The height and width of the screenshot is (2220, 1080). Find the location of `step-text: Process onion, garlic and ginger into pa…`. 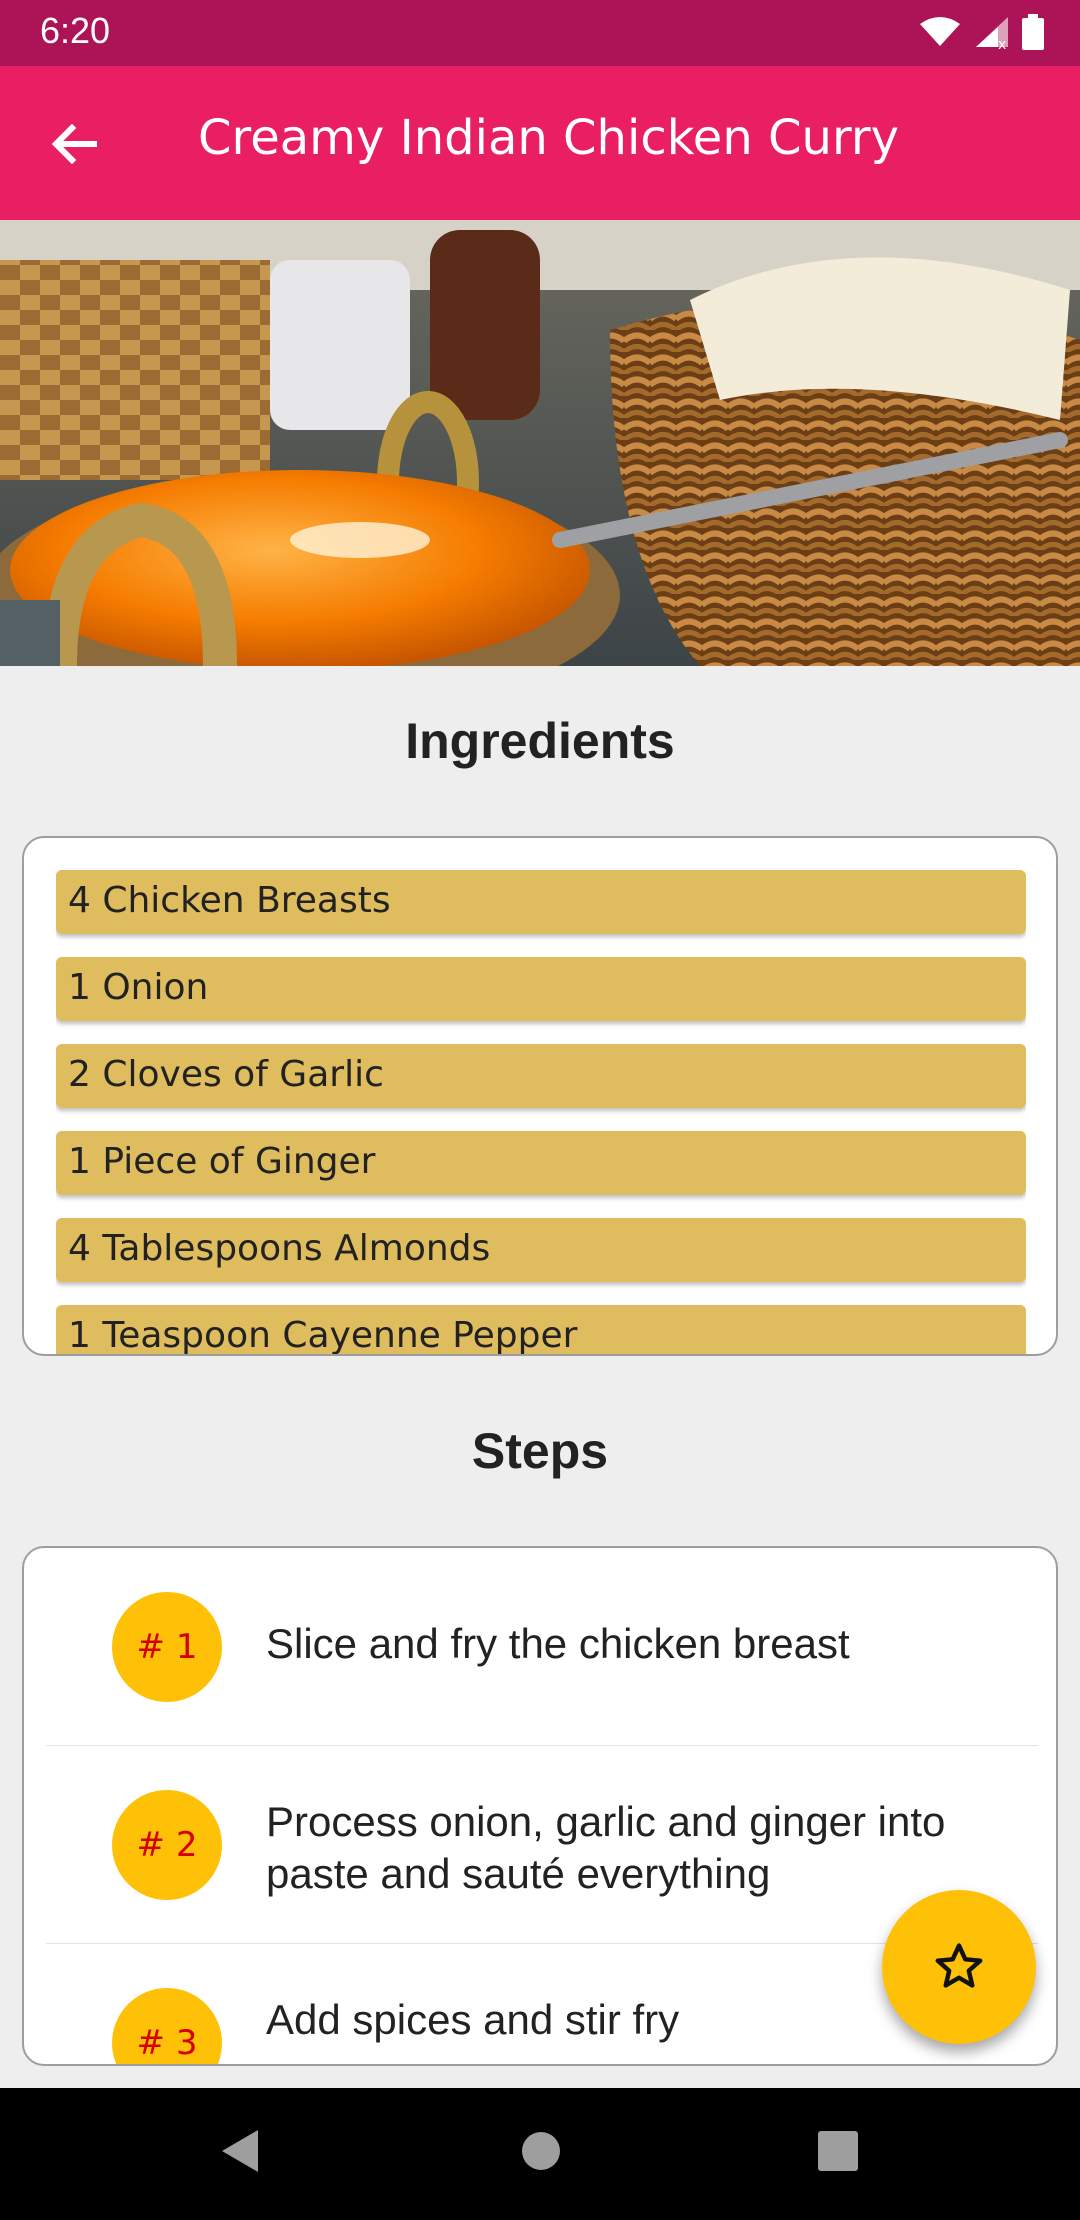

step-text: Process onion, garlic and ginger into pa… is located at coordinates (606, 1847).